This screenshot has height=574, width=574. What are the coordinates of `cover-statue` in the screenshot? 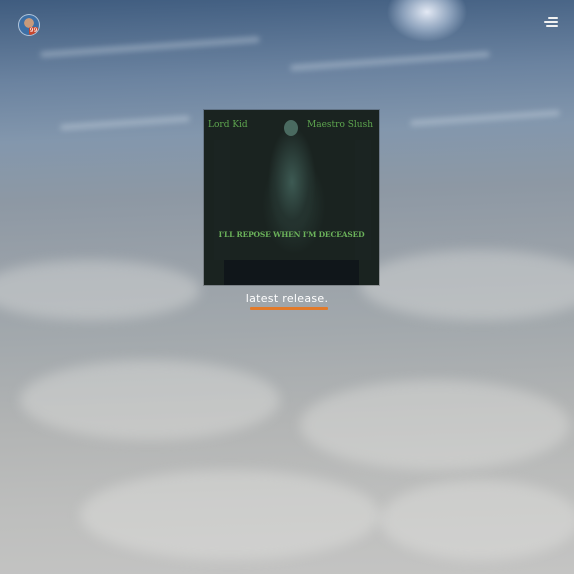 It's located at (292, 182).